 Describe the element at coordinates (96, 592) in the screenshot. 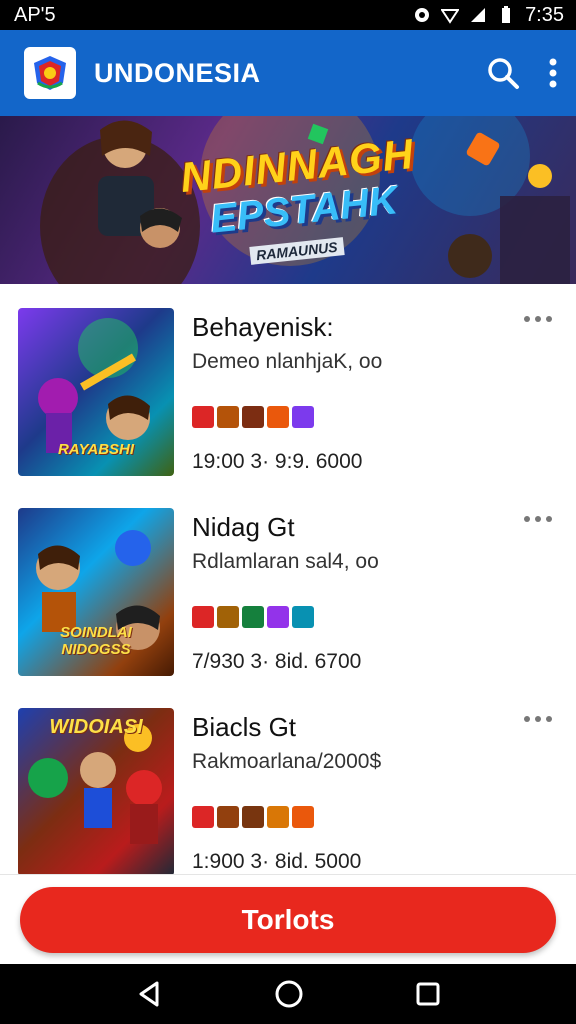

I see `game-thumbnail: SOINDLAI NIDOGSS` at that location.